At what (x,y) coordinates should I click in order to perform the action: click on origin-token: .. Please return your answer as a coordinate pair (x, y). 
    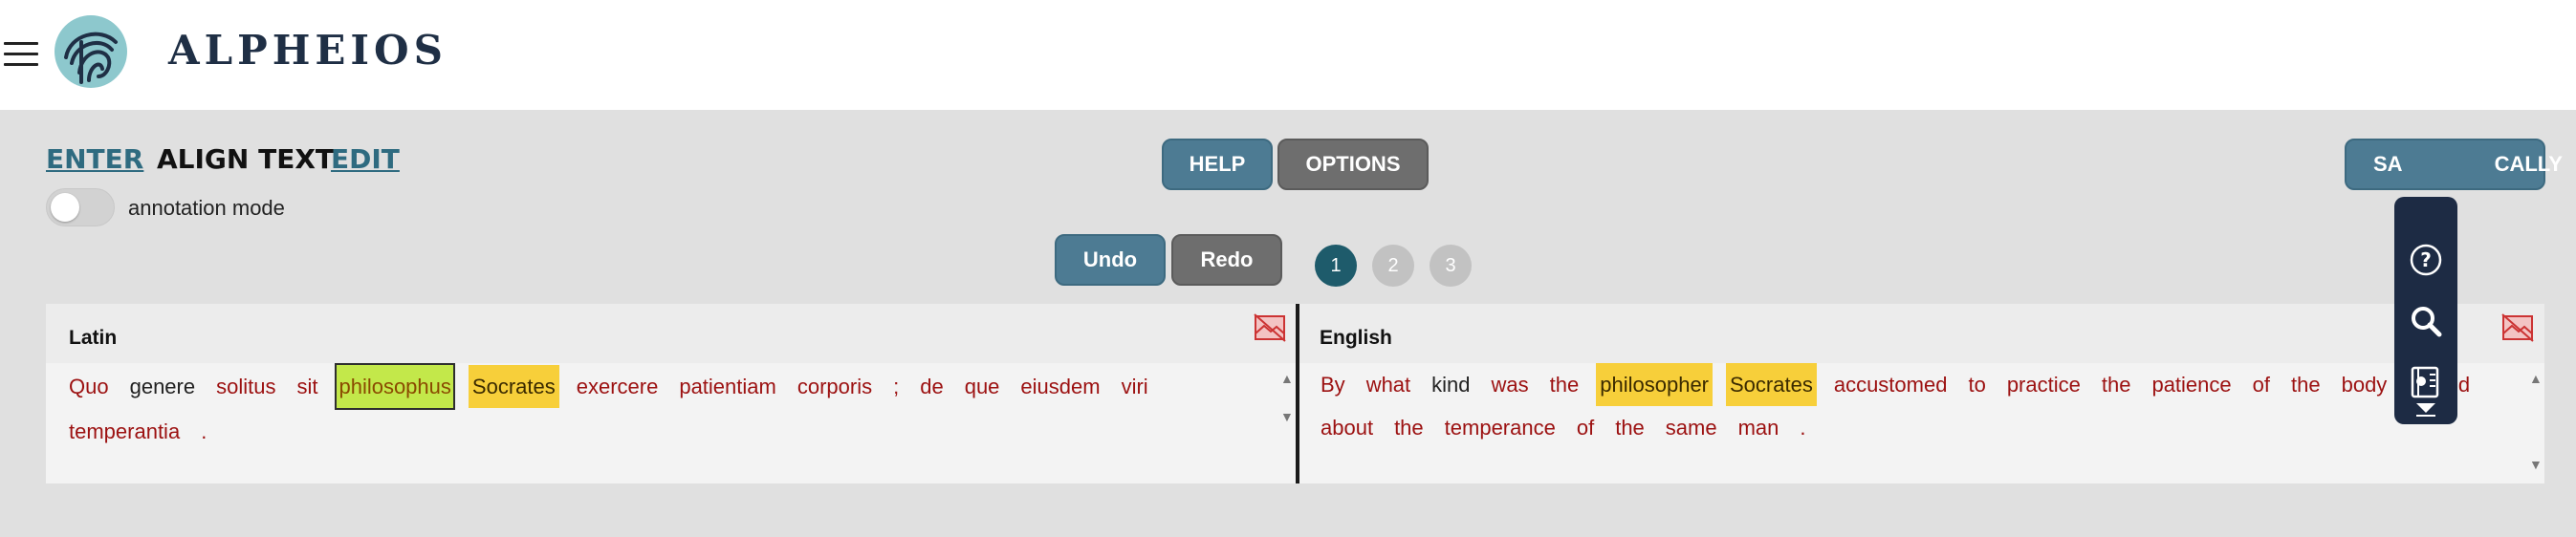
    Looking at the image, I should click on (203, 431).